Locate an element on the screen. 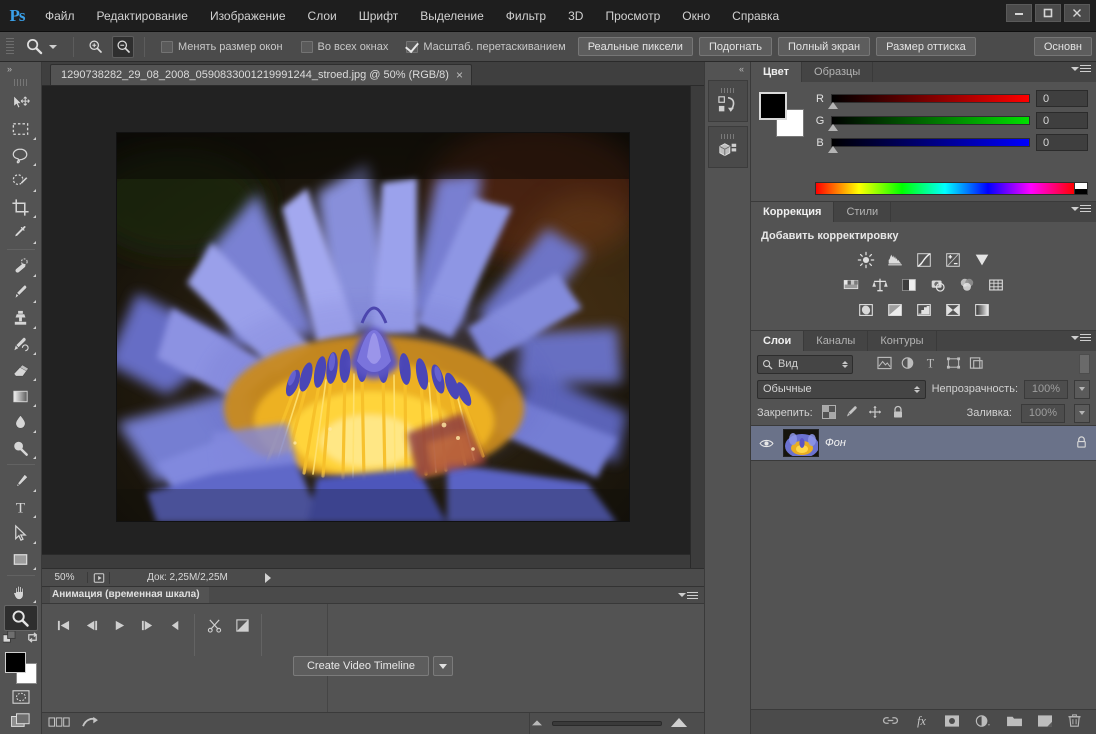  default-colors-icon is located at coordinates (9, 638).